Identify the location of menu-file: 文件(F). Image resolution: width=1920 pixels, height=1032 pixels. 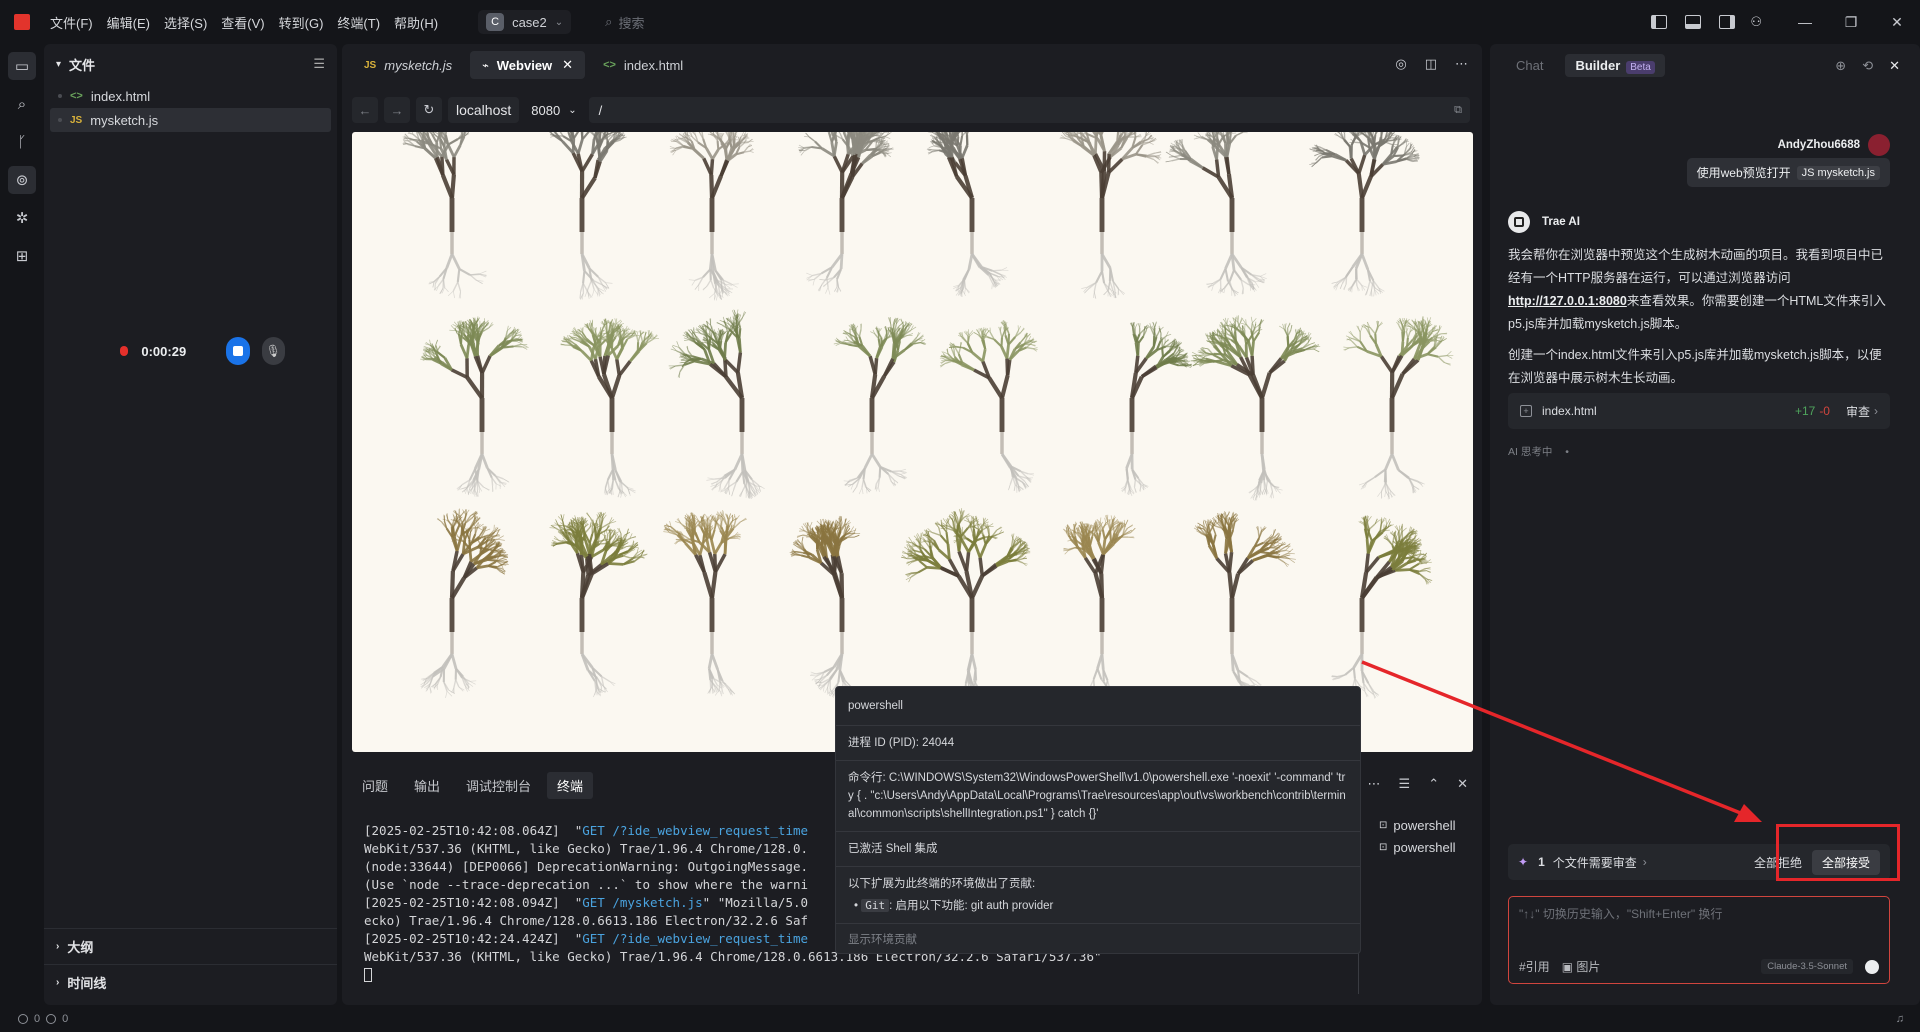
(71, 22).